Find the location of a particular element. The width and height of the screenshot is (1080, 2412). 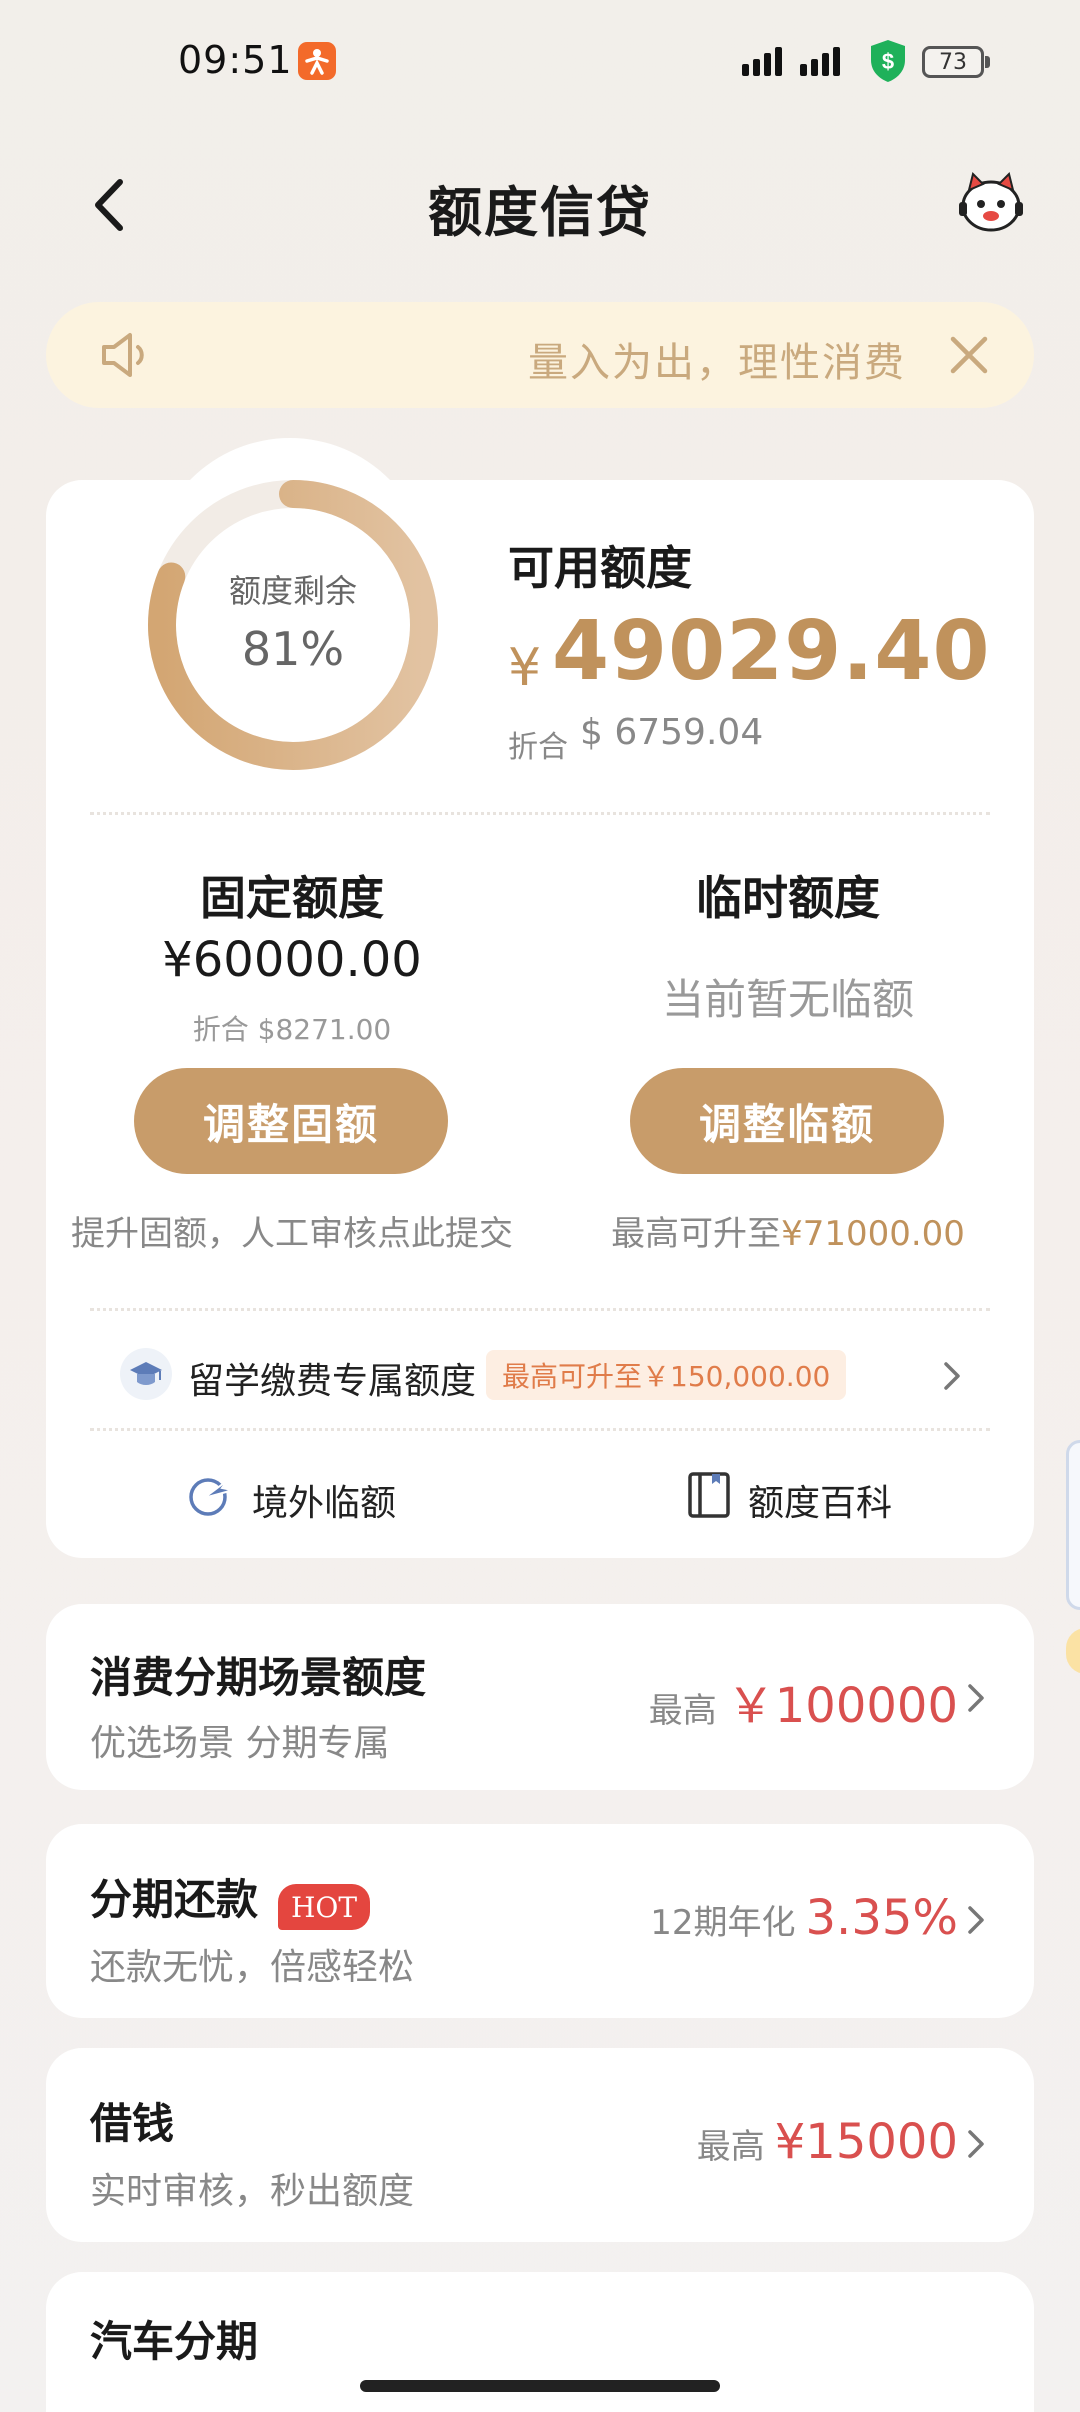

product-prefix: 12期年化 is located at coordinates (723, 1923).